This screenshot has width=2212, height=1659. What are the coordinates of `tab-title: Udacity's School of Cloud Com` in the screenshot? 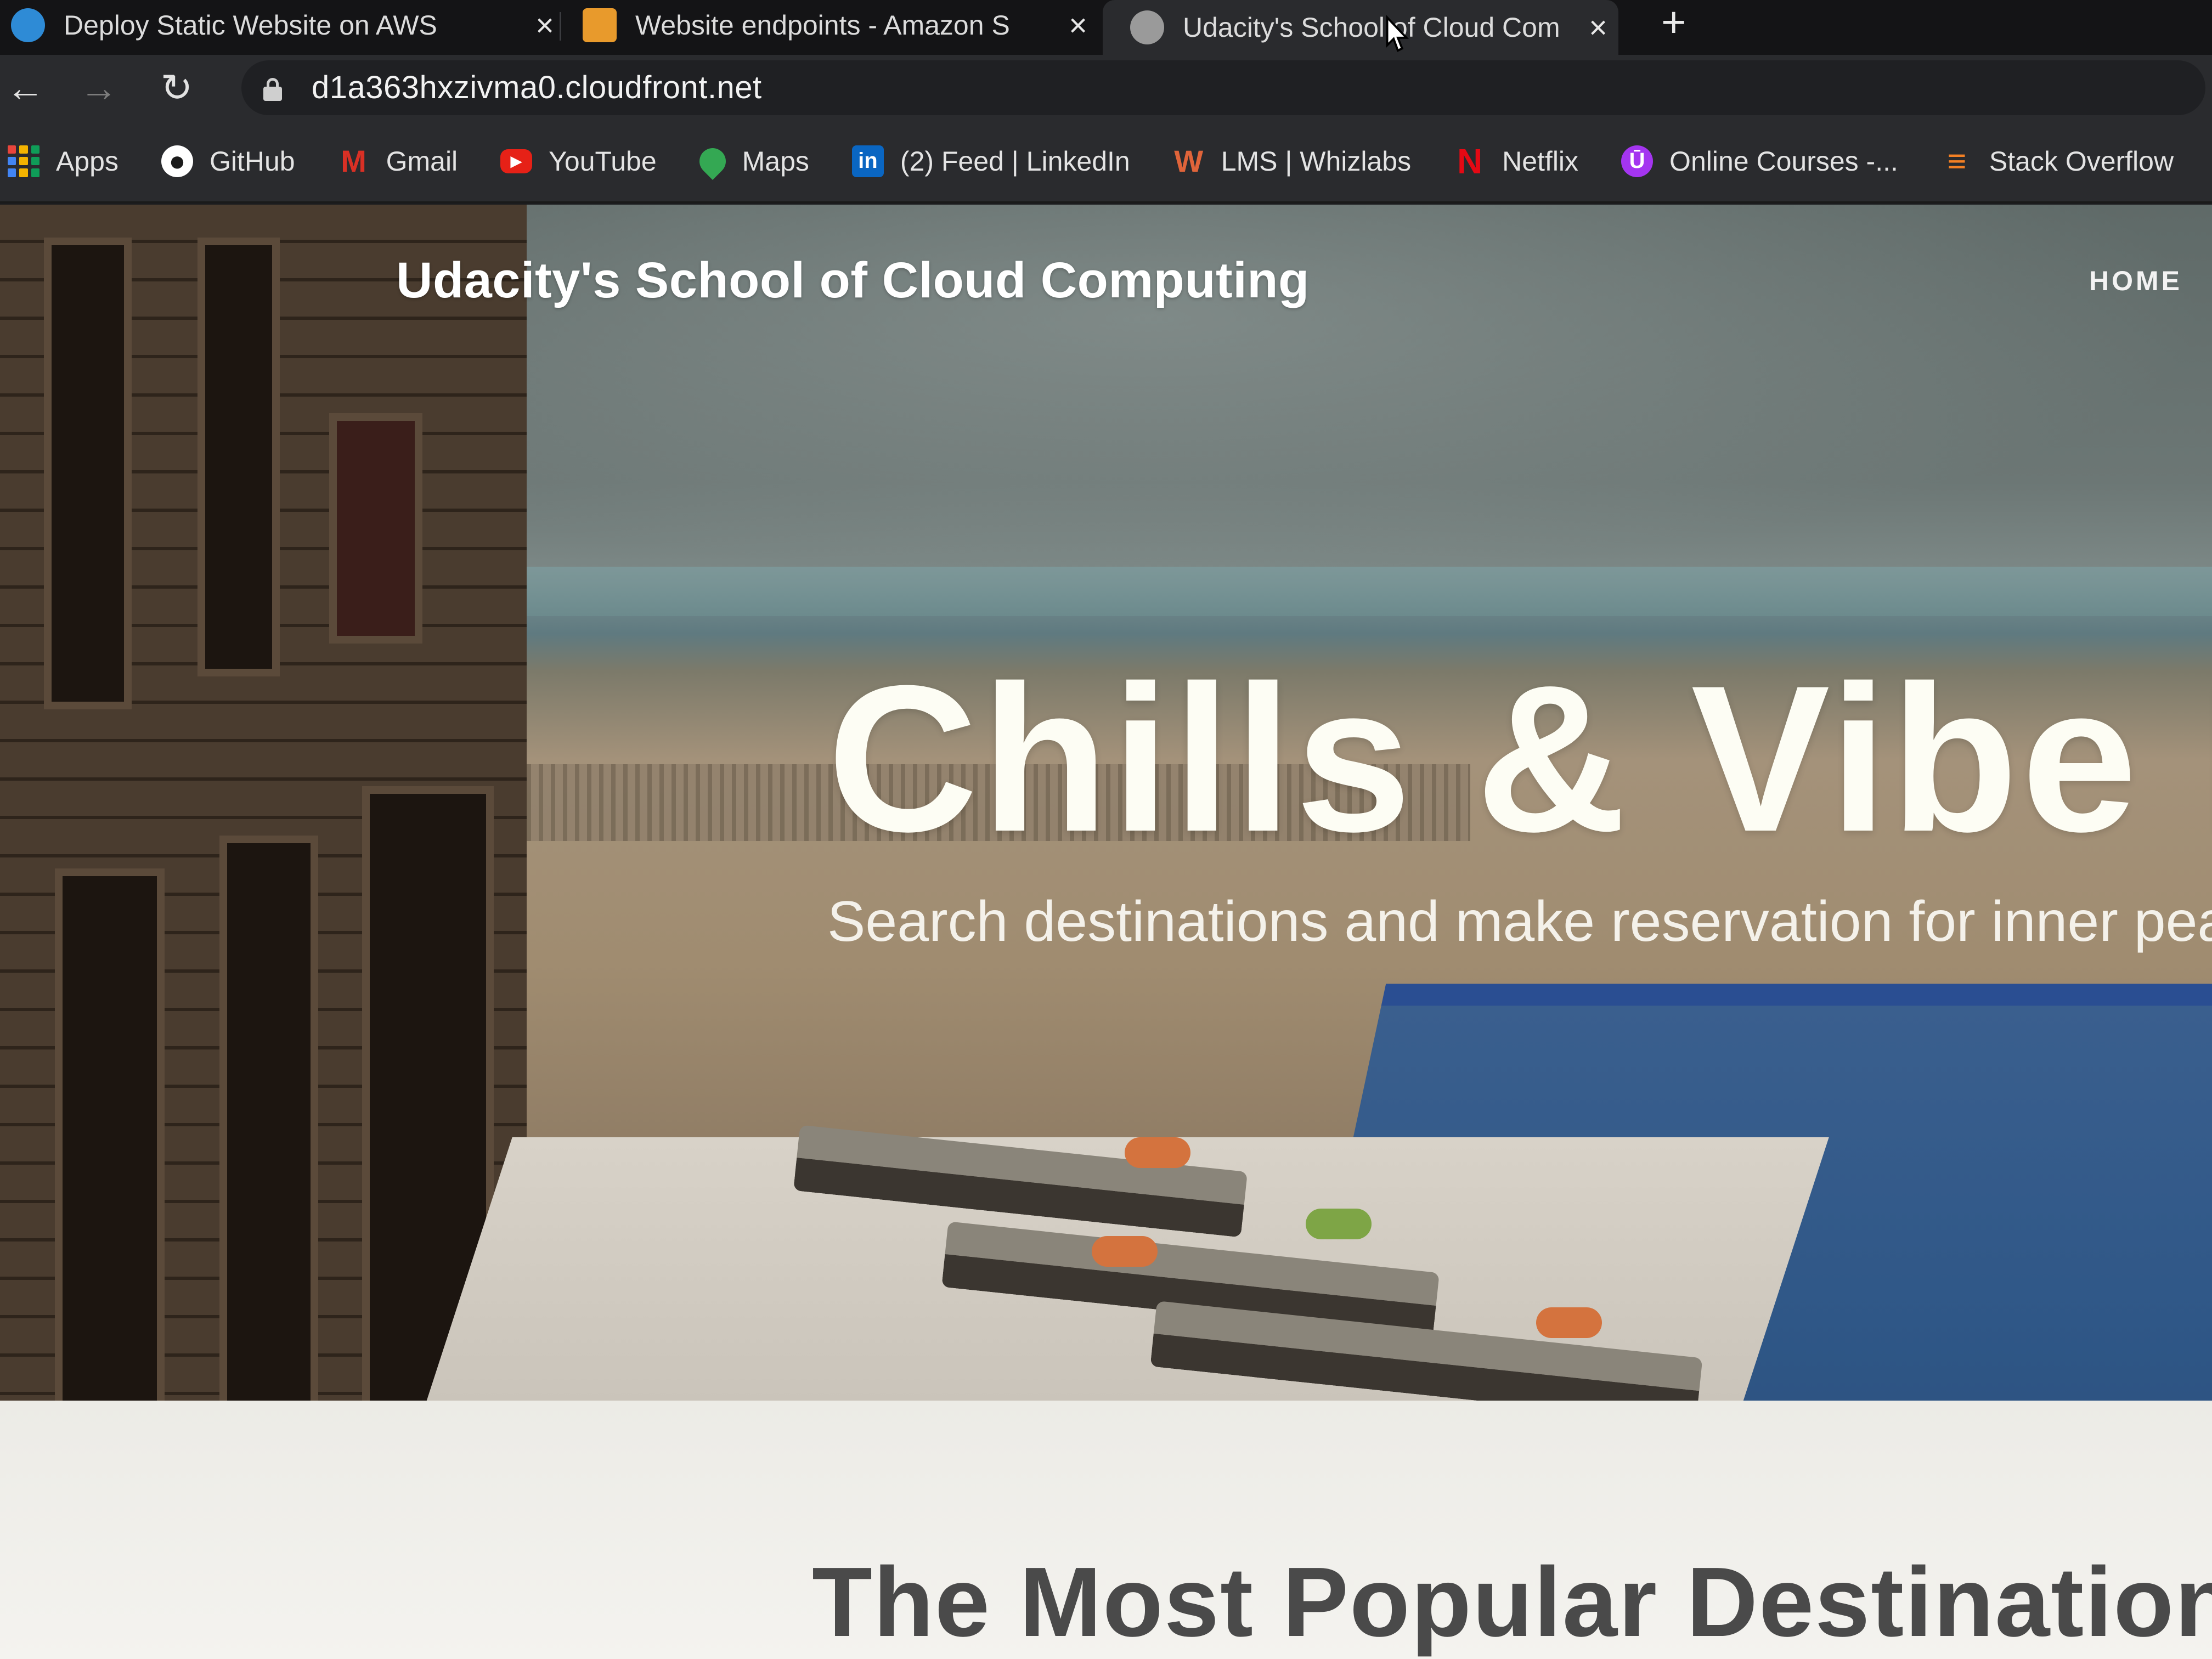 It's located at (1372, 27).